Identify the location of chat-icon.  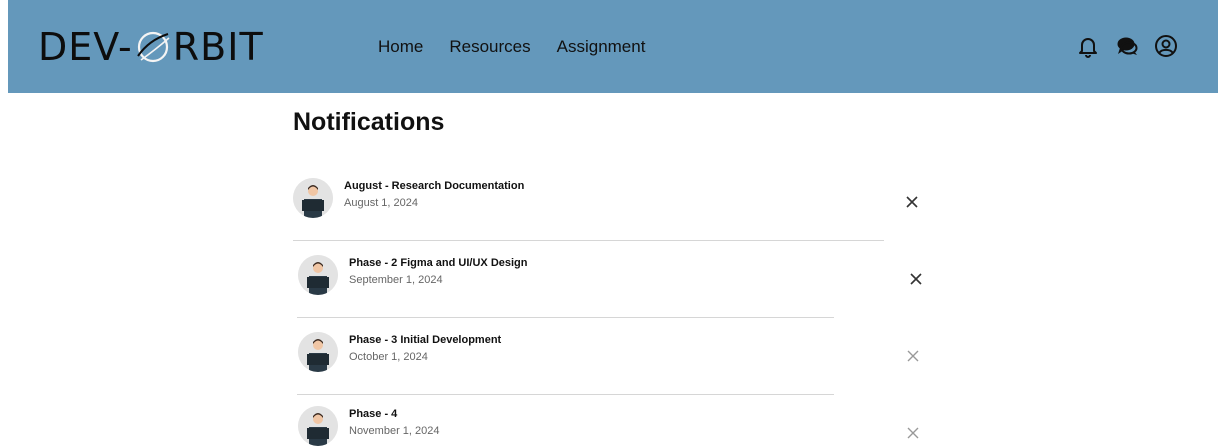
(1127, 46).